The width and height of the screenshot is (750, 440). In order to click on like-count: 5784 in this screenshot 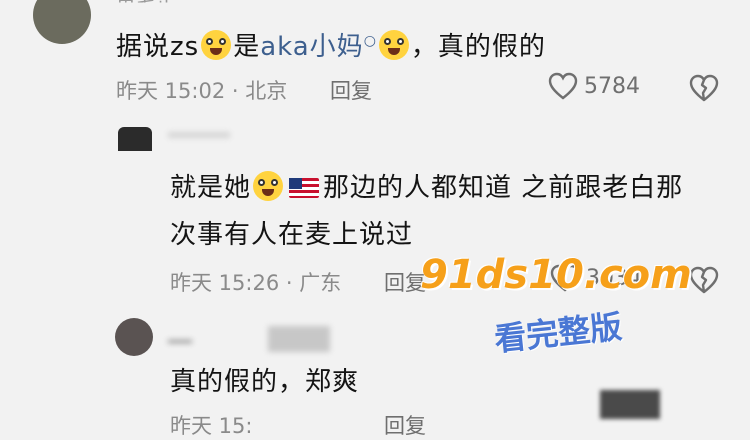, I will do `click(612, 86)`.